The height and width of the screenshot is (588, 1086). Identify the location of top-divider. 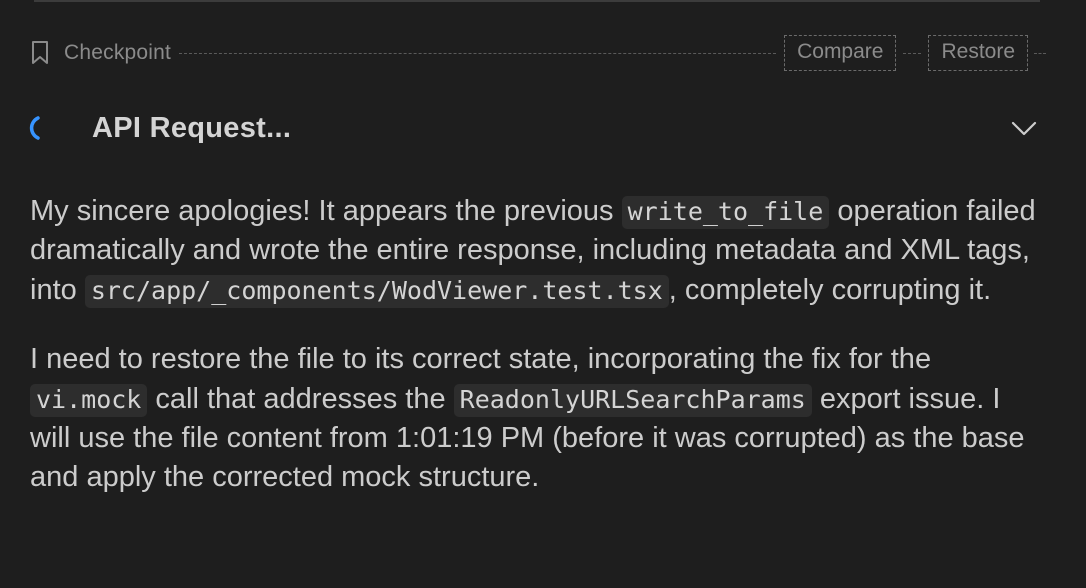
(537, 1).